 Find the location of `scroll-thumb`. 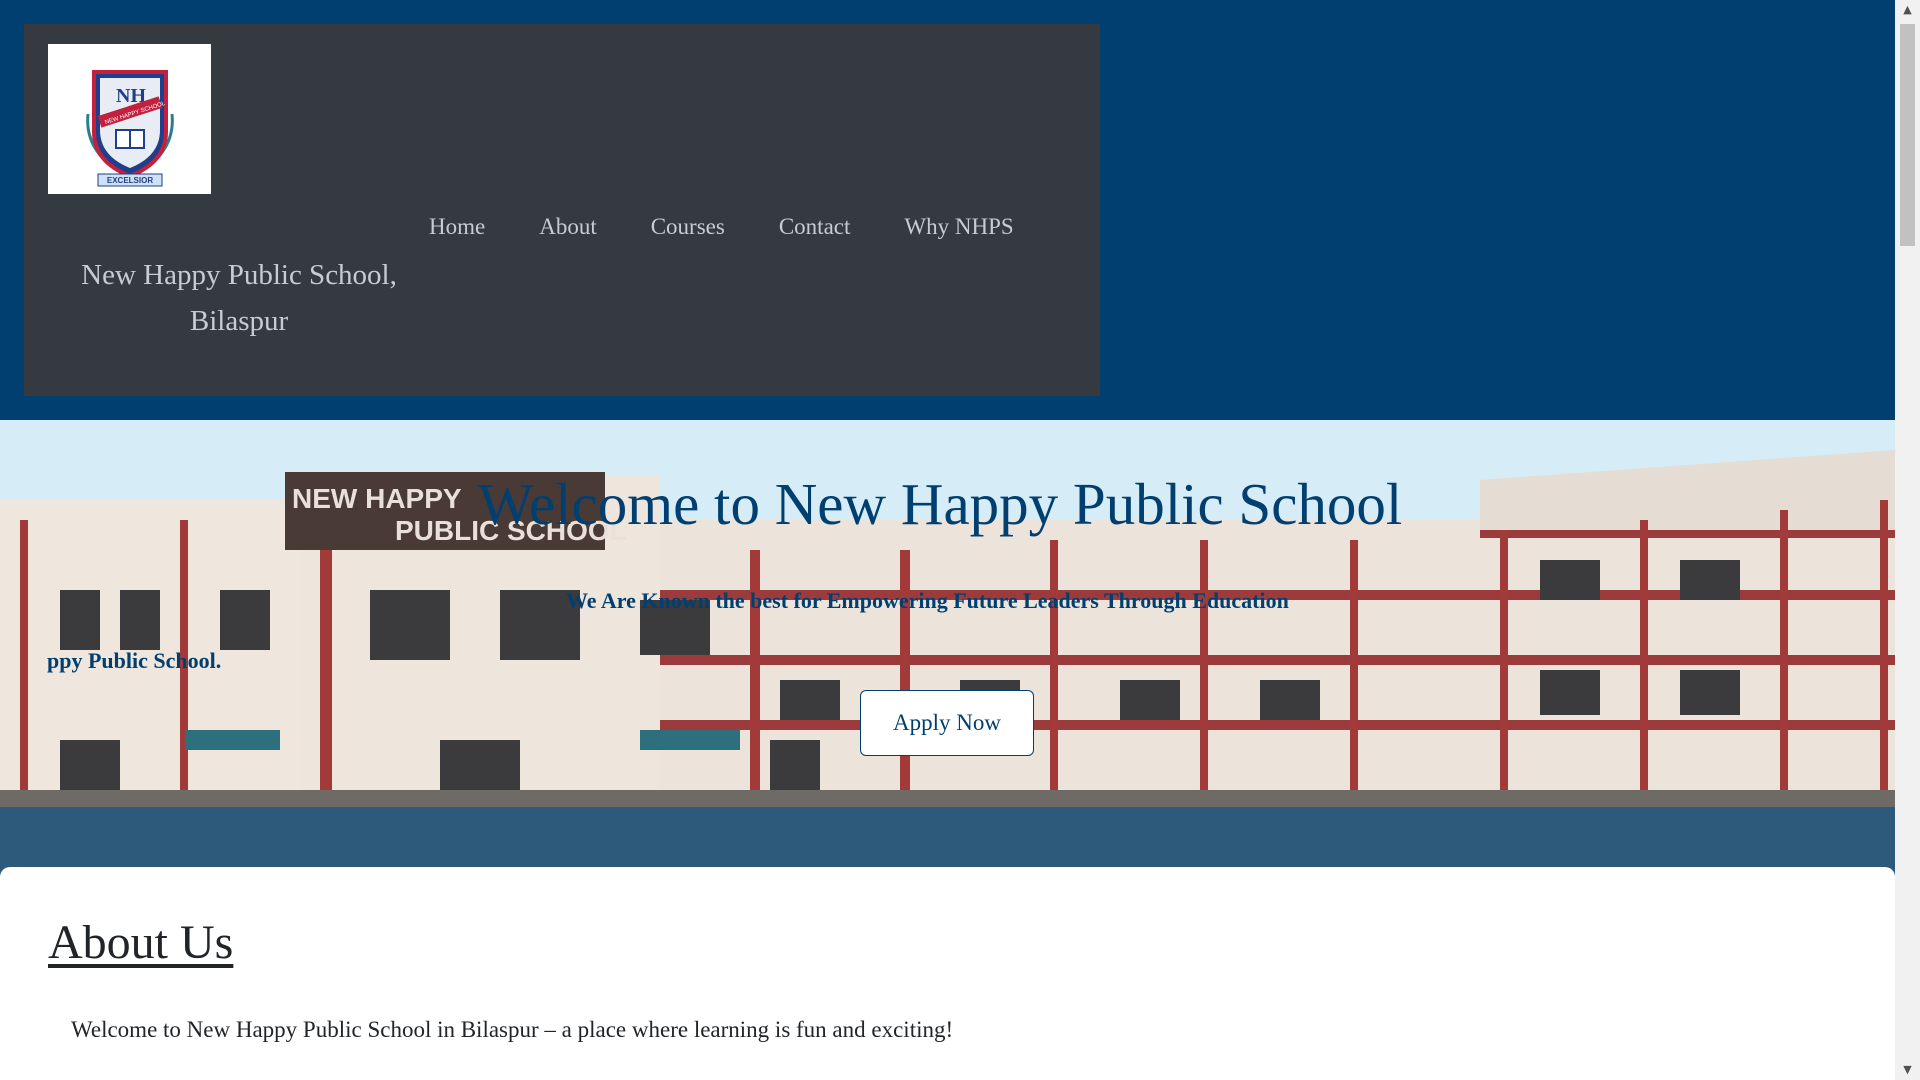

scroll-thumb is located at coordinates (1907, 135).